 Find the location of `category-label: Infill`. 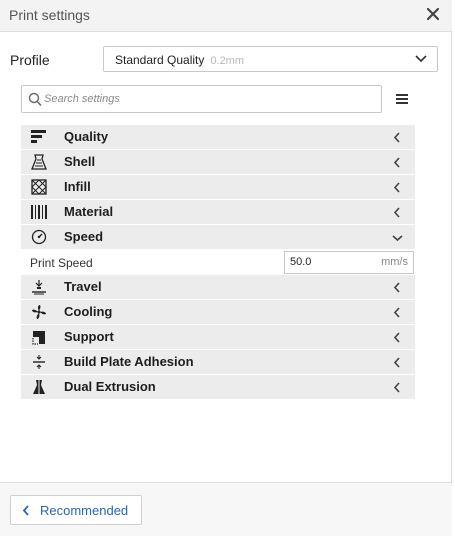

category-label: Infill is located at coordinates (77, 186).